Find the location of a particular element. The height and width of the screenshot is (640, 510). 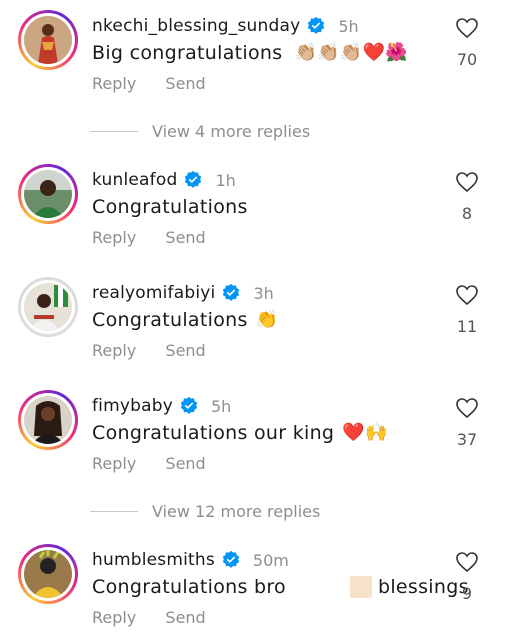

emoji-text: 👏 is located at coordinates (267, 319).